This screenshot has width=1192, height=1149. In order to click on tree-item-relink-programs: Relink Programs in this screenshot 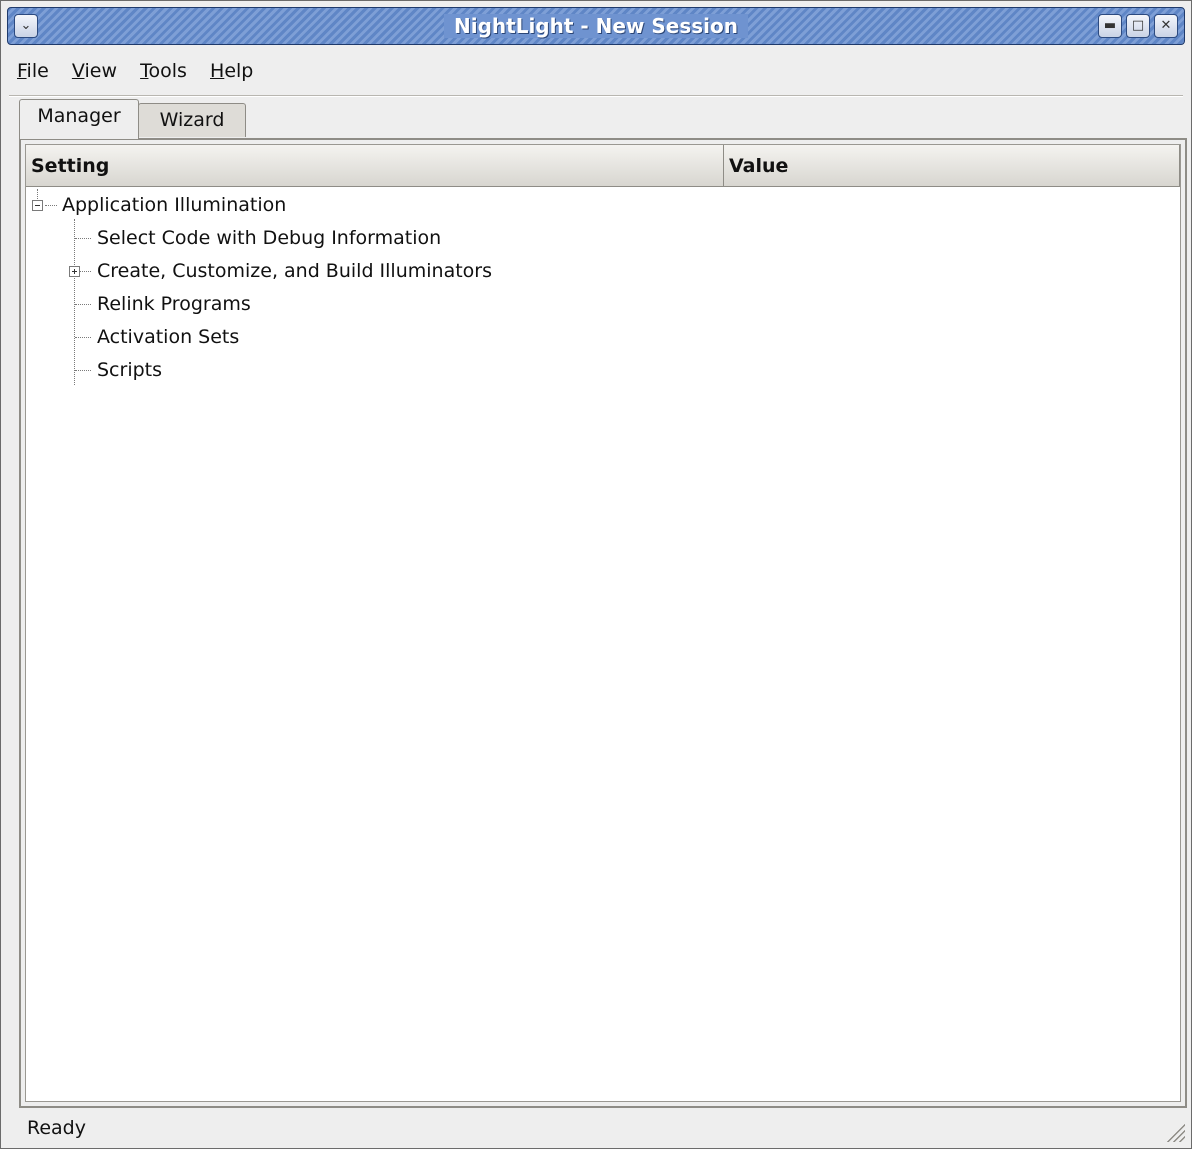, I will do `click(174, 304)`.